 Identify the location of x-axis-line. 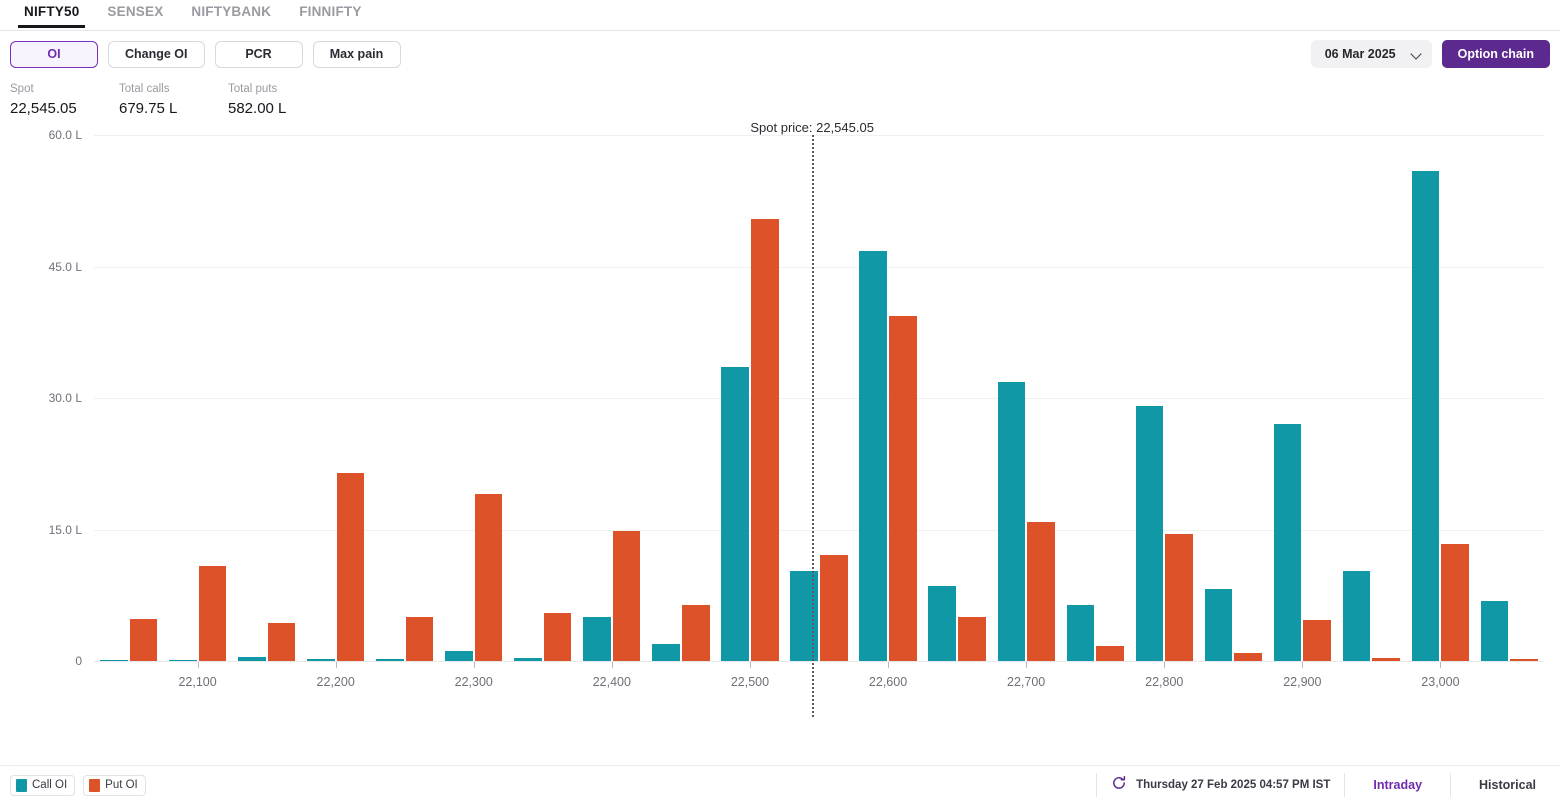
(819, 661).